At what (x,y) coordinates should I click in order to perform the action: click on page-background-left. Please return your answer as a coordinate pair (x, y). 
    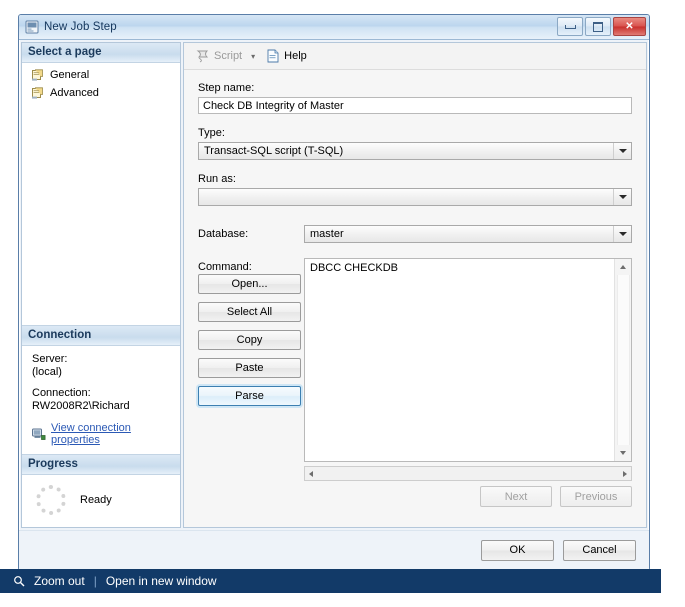
    Looking at the image, I should click on (9, 284).